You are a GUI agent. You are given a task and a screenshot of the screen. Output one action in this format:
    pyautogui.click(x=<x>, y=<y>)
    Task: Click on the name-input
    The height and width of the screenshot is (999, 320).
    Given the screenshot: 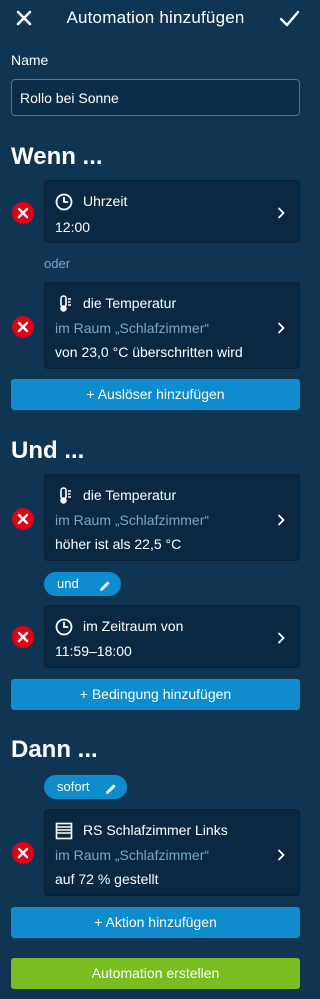 What is the action you would take?
    pyautogui.click(x=155, y=97)
    